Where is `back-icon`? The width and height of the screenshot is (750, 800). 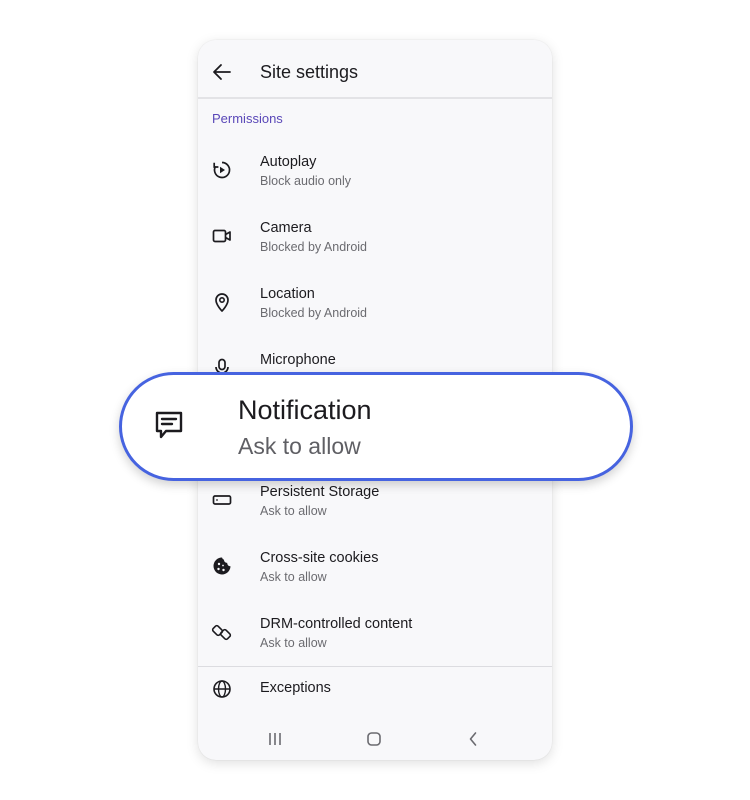
back-icon is located at coordinates (473, 739).